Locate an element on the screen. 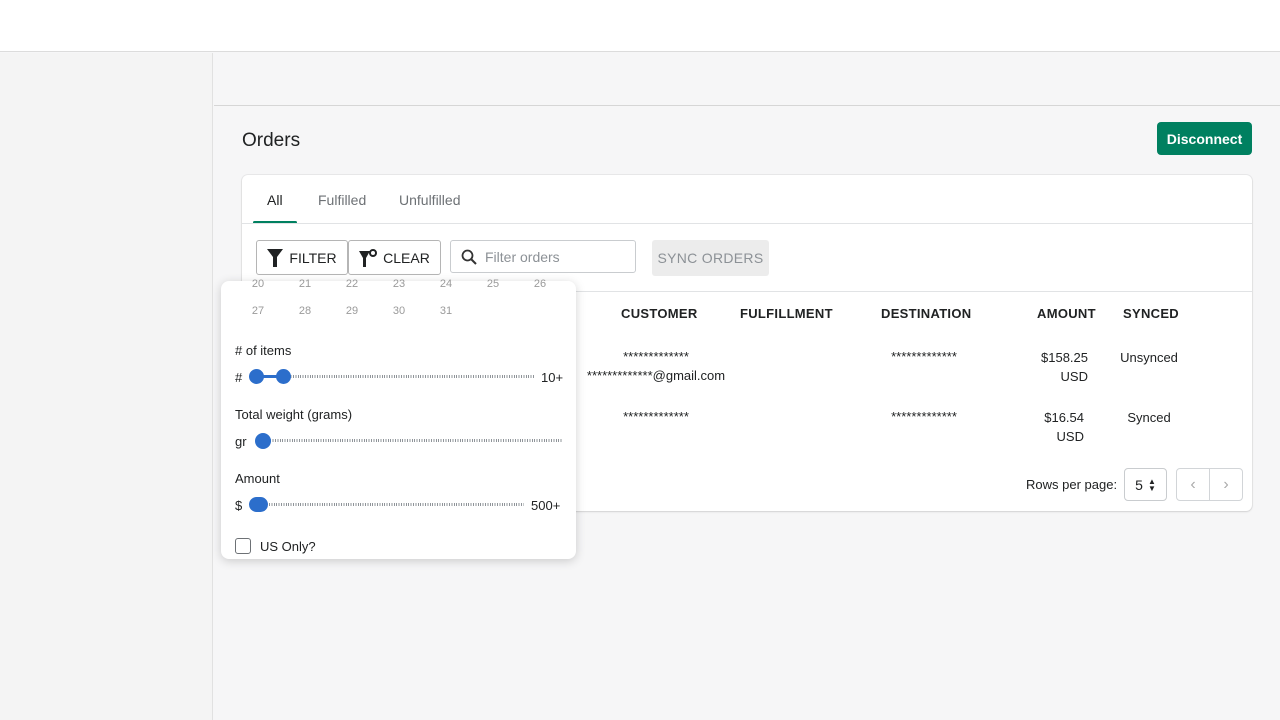 The image size is (1280, 720). us-only-label: US Only? is located at coordinates (288, 546).